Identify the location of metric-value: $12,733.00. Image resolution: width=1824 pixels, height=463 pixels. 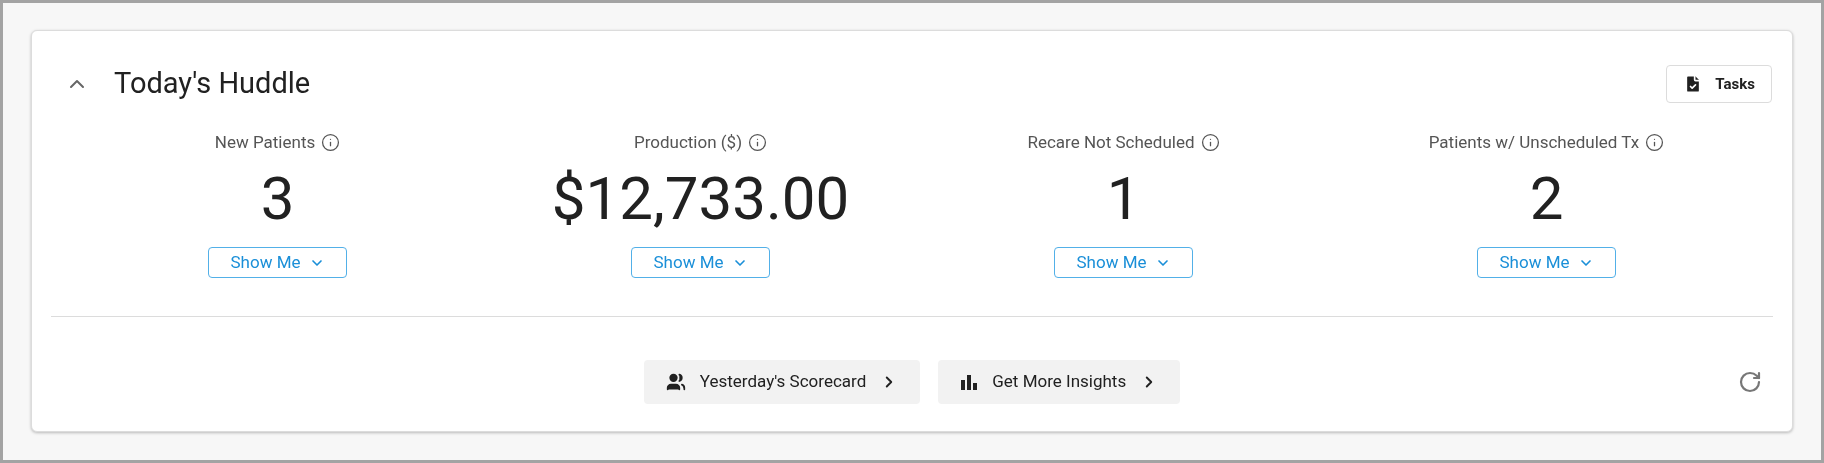
(700, 199).